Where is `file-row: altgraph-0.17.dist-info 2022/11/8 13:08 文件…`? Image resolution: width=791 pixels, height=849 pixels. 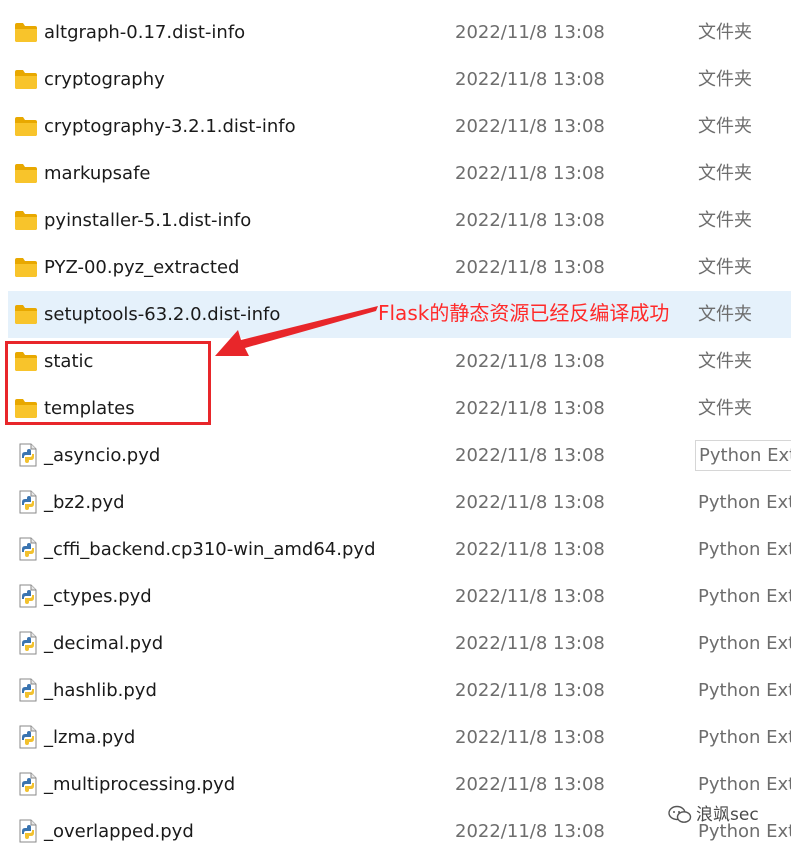 file-row: altgraph-0.17.dist-info 2022/11/8 13:08 文件… is located at coordinates (399, 32).